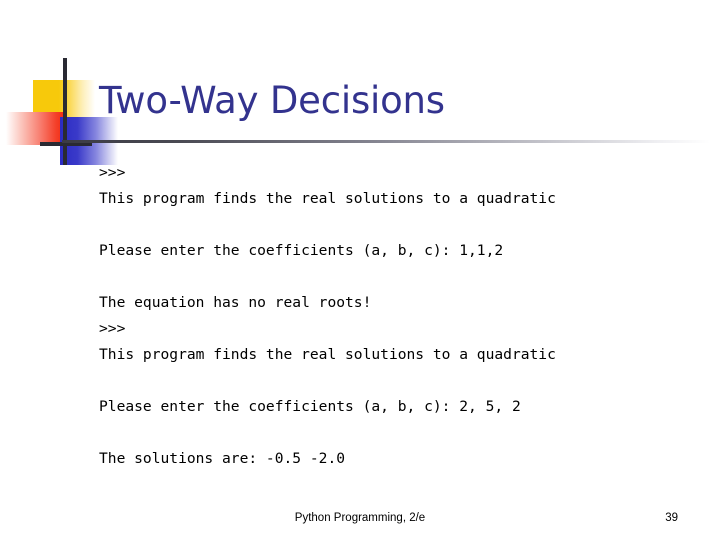  Describe the element at coordinates (386, 141) in the screenshot. I see `title-underline-rule` at that location.